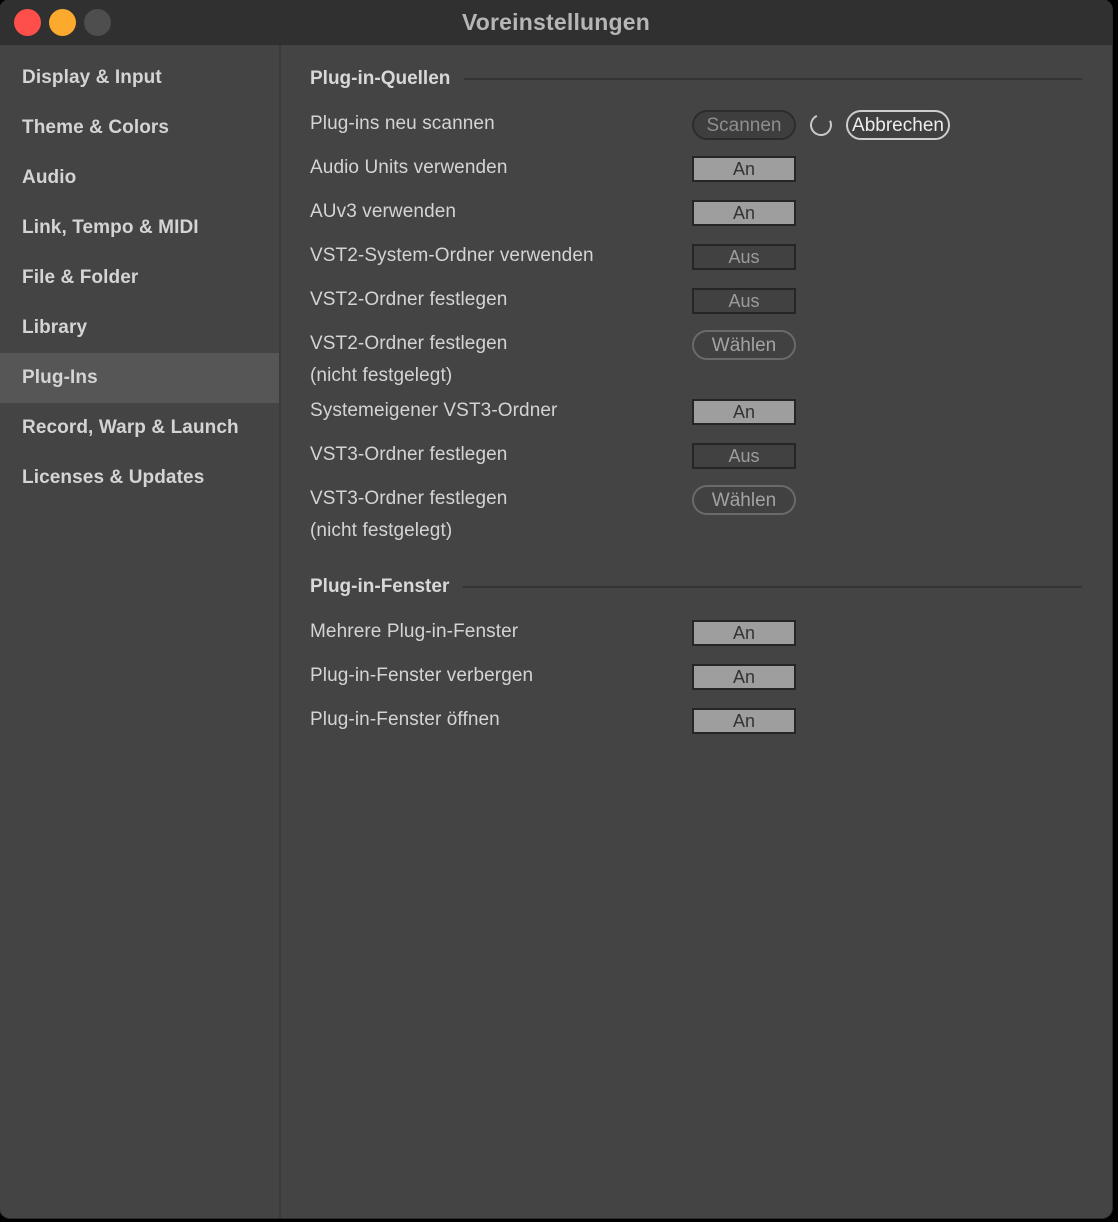 This screenshot has height=1222, width=1118. Describe the element at coordinates (434, 410) in the screenshot. I see `setting-label: Systemeigener VST3-Ordner` at that location.